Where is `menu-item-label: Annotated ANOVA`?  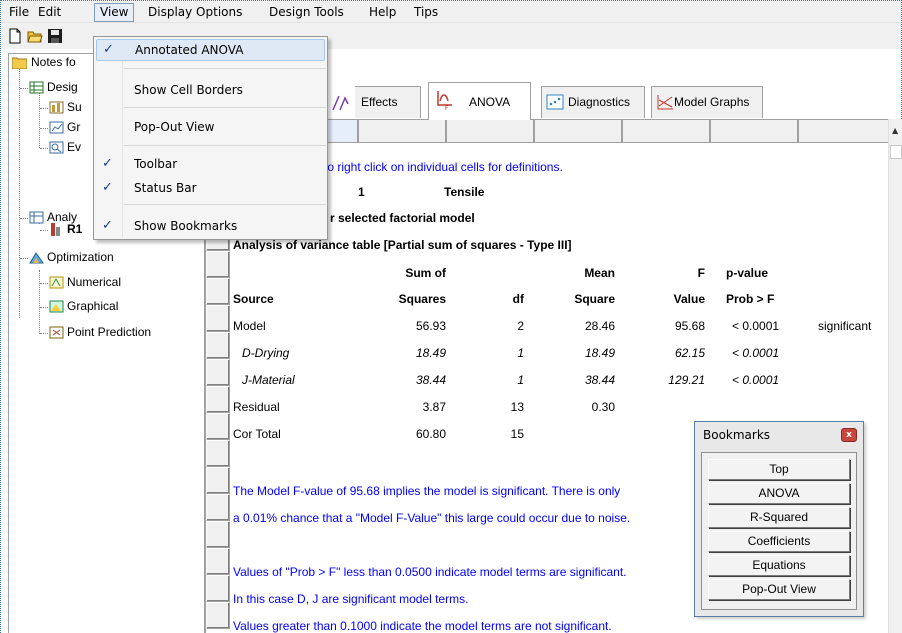 menu-item-label: Annotated ANOVA is located at coordinates (189, 50).